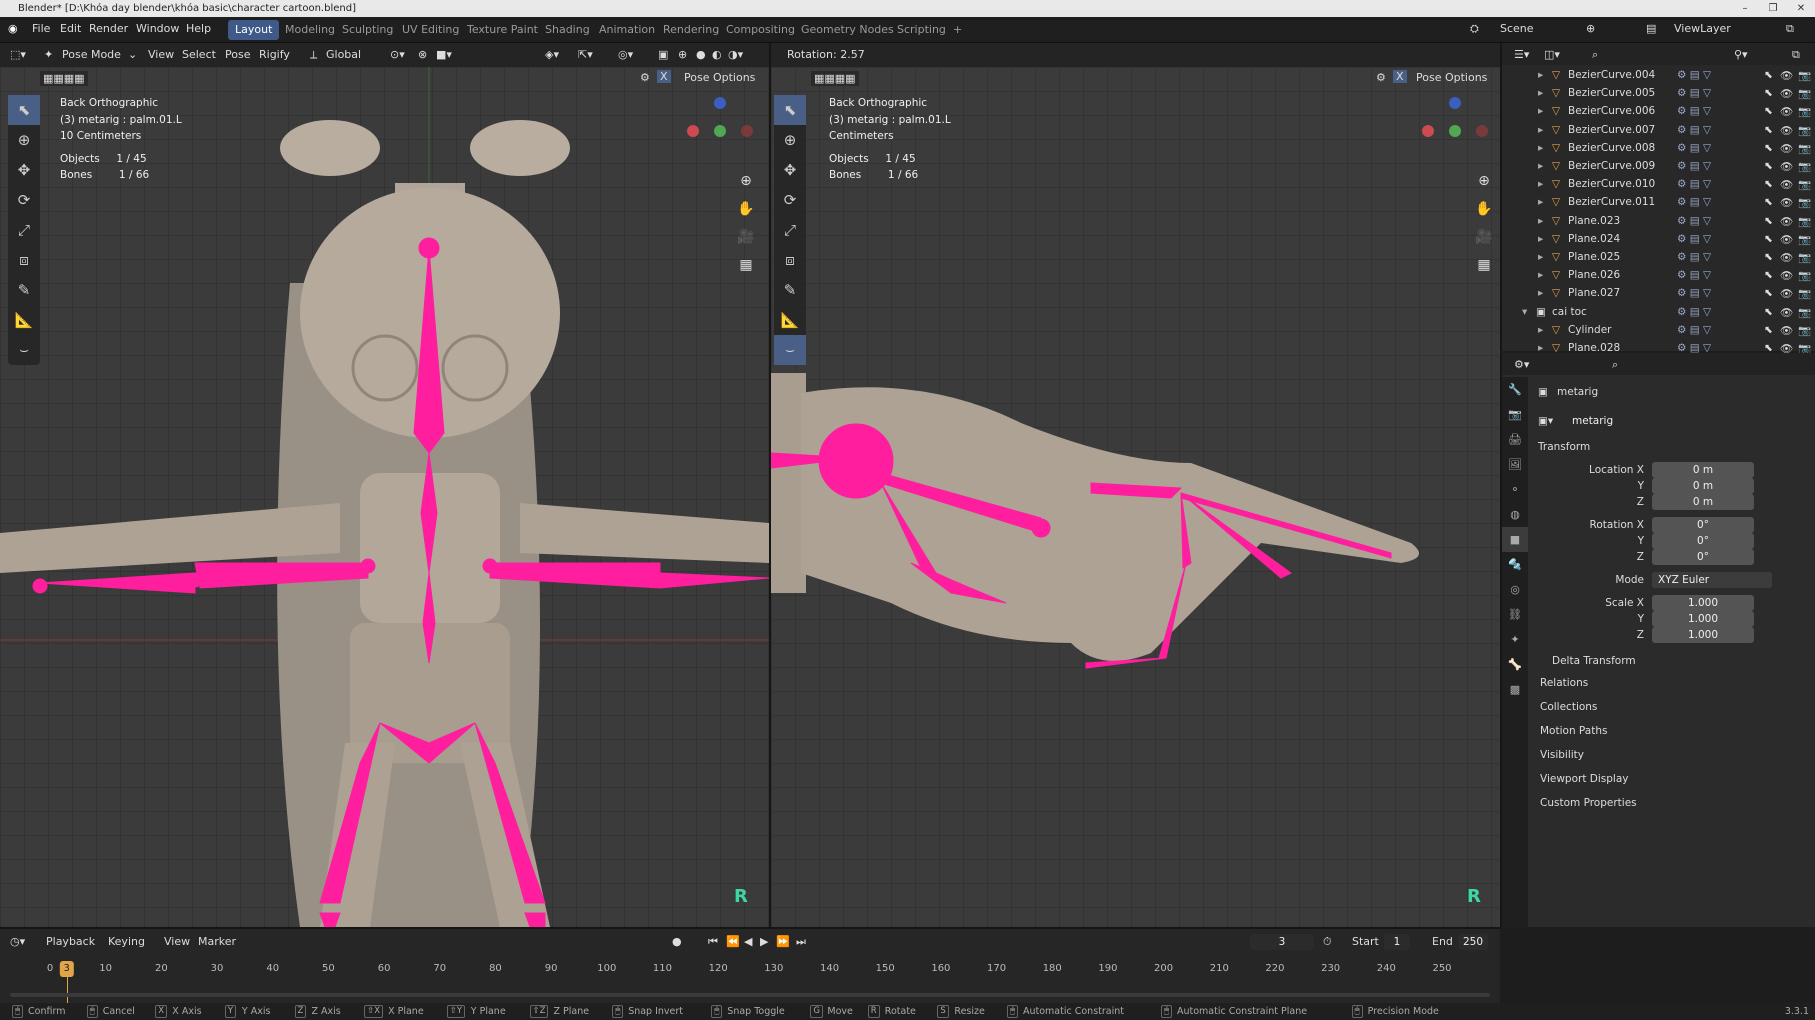 The height and width of the screenshot is (1020, 1815). Describe the element at coordinates (1611, 111) in the screenshot. I see `outliner-item-name: BezierCurve.006` at that location.